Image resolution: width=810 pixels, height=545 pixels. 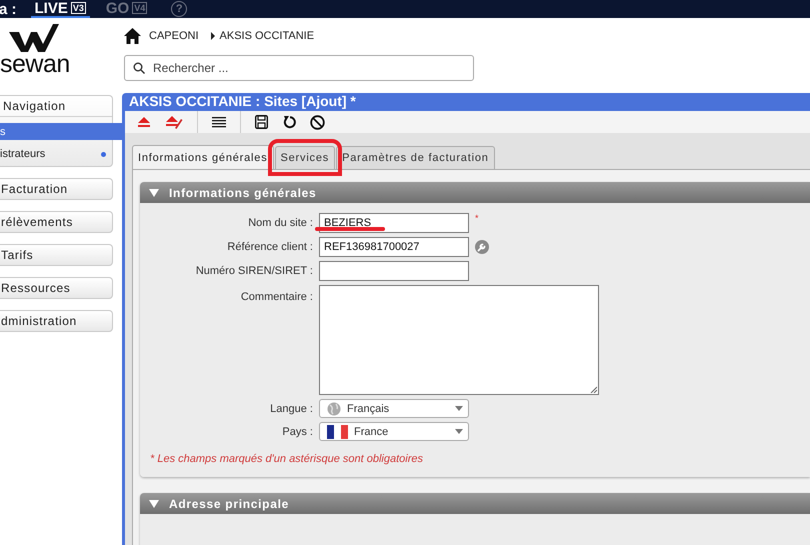 I want to click on logo-icon, so click(x=34, y=38).